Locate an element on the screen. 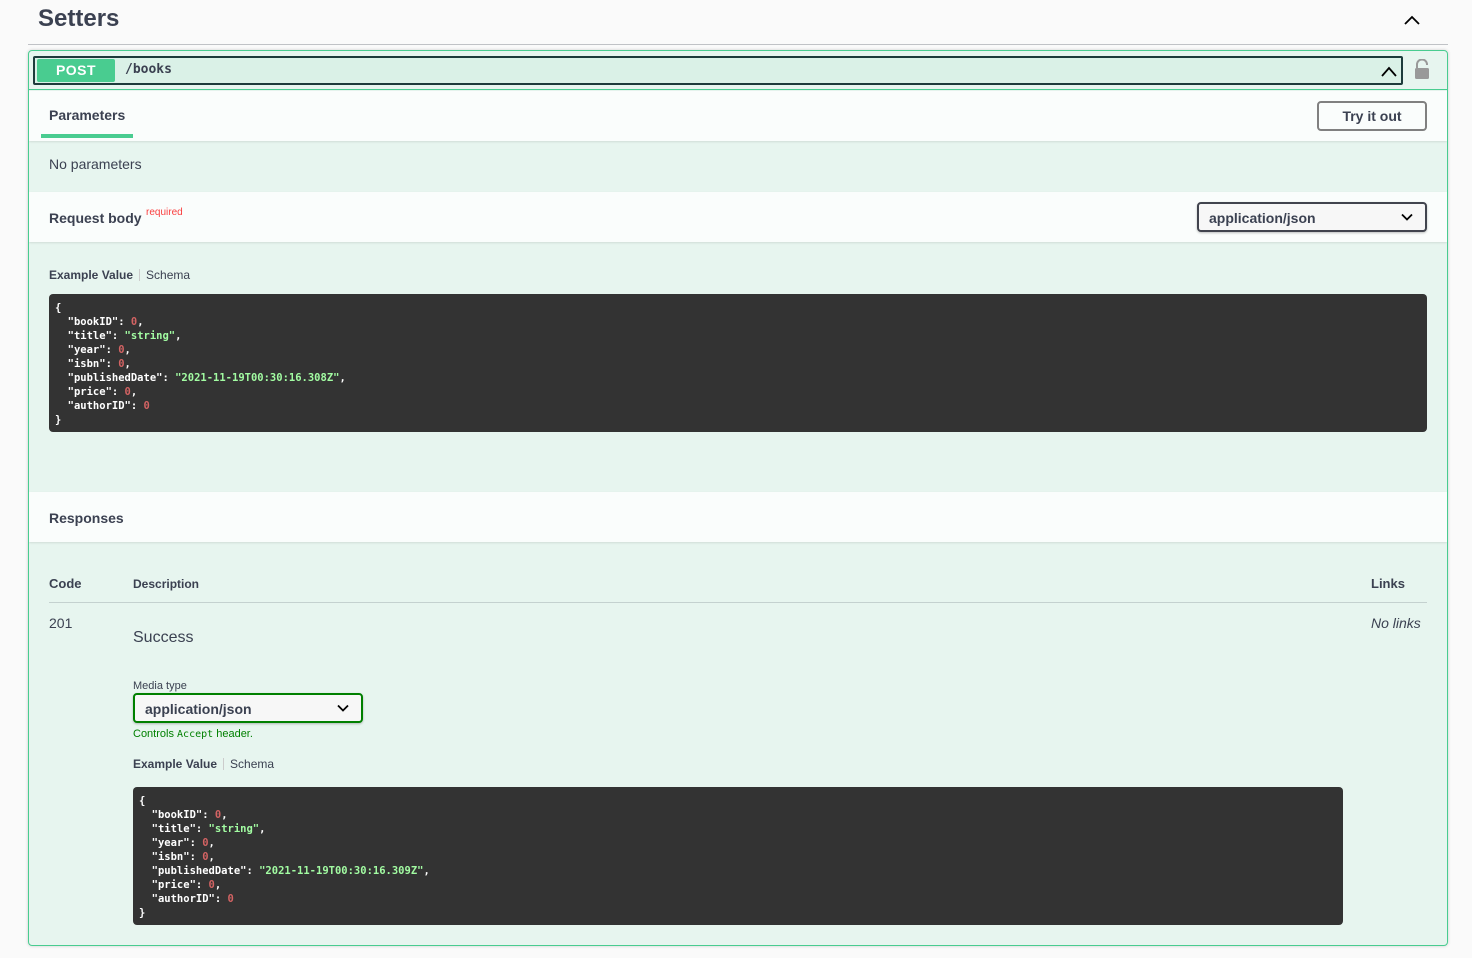  table-header-divider is located at coordinates (738, 602).